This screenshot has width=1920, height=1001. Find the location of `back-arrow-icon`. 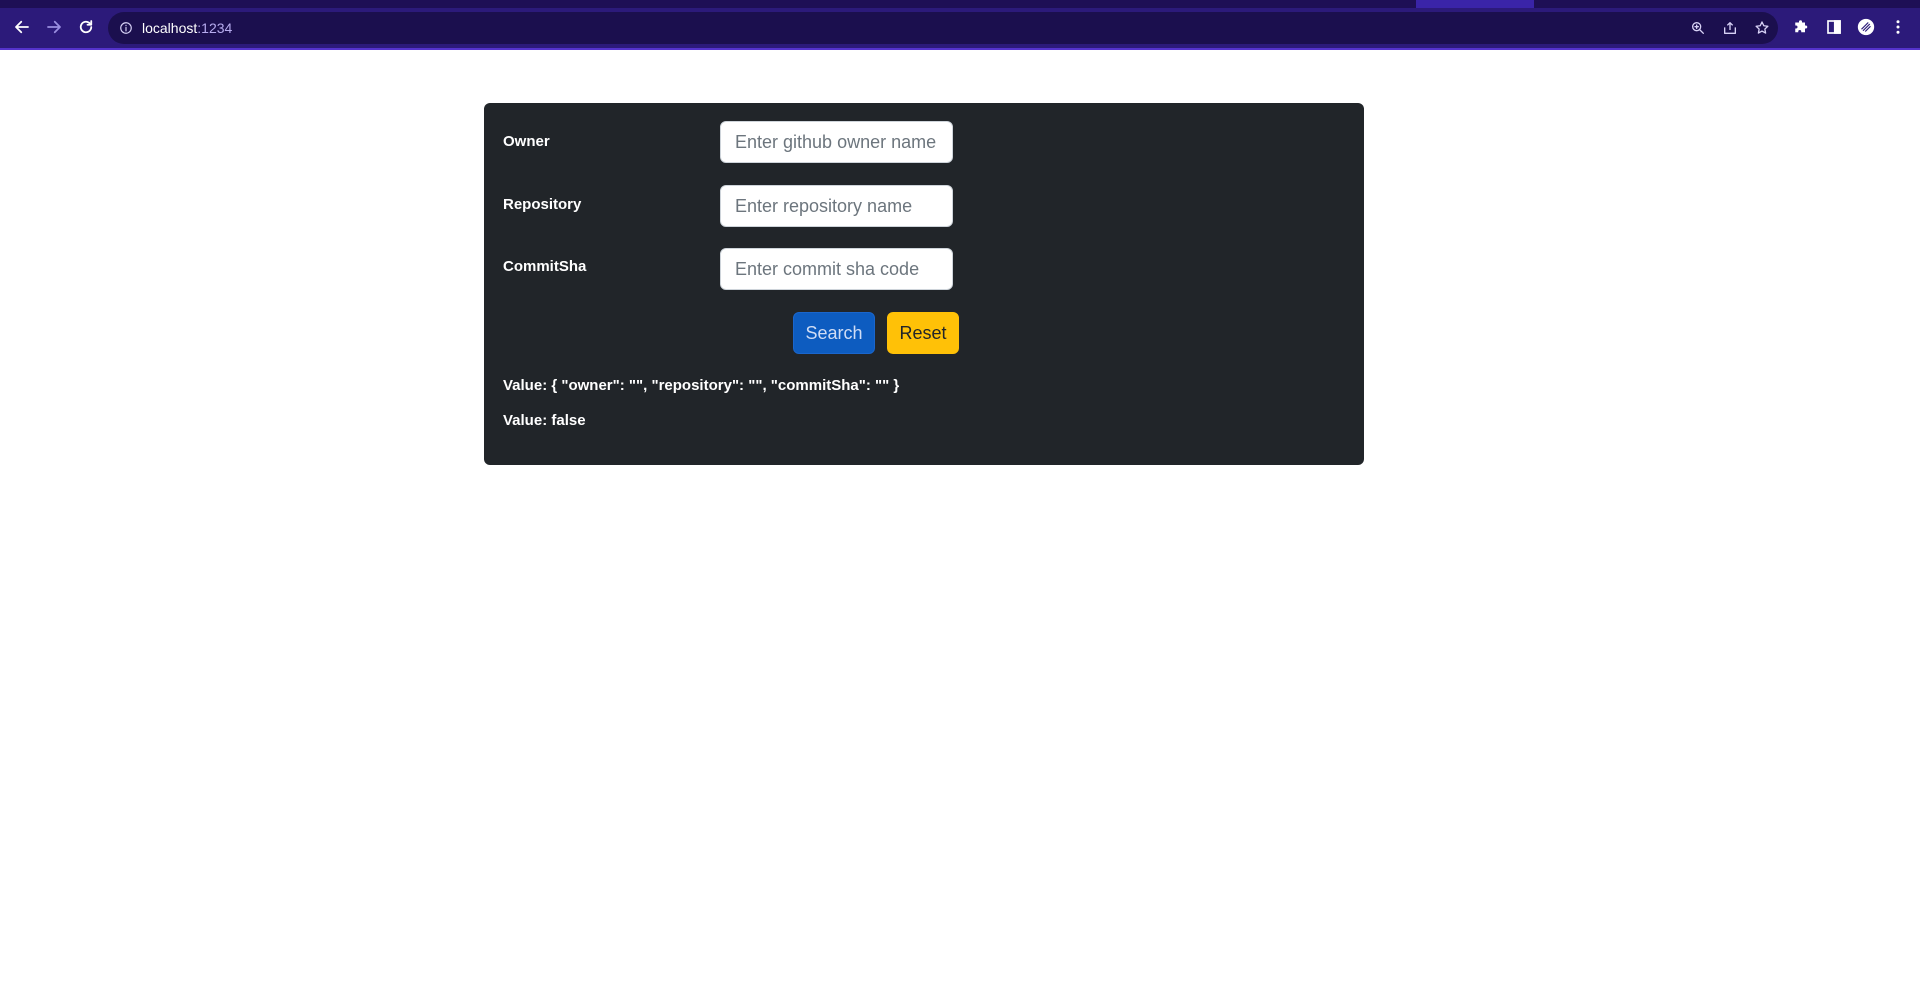

back-arrow-icon is located at coordinates (22, 27).